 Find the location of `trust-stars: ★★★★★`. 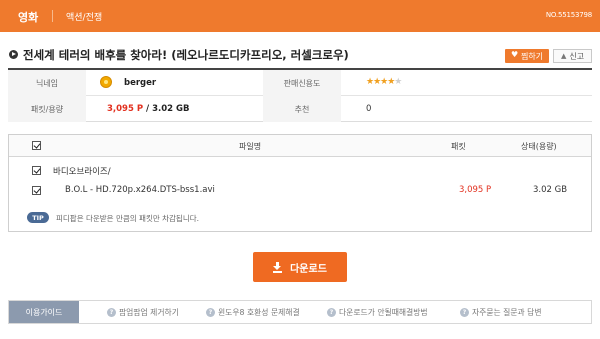

trust-stars: ★★★★★ is located at coordinates (384, 82).